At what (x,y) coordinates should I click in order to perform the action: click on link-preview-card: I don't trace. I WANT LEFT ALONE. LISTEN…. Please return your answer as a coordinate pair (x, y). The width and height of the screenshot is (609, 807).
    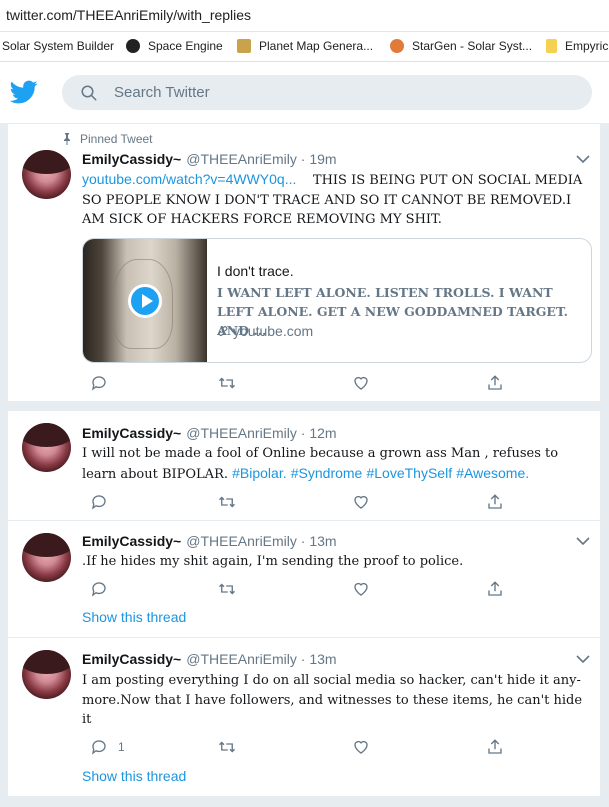
    Looking at the image, I should click on (337, 300).